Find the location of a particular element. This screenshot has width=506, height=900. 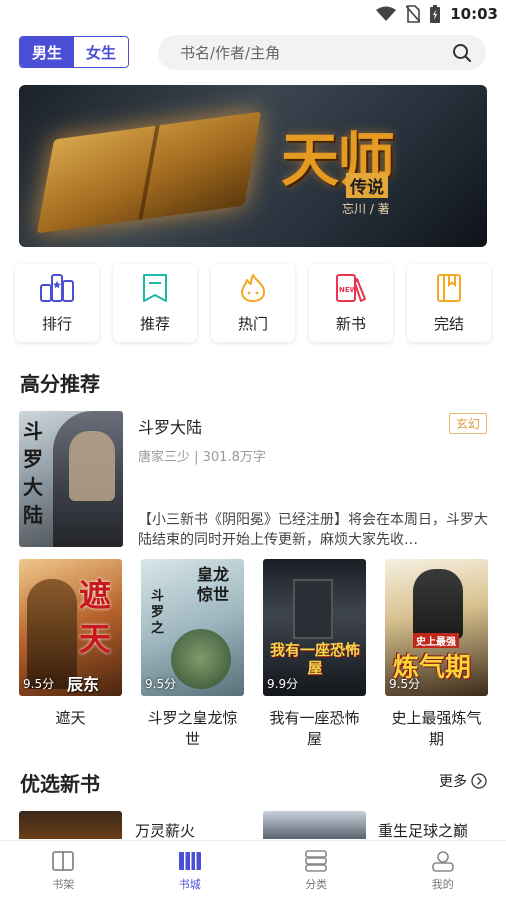

nav-label: 书城 is located at coordinates (189, 884).